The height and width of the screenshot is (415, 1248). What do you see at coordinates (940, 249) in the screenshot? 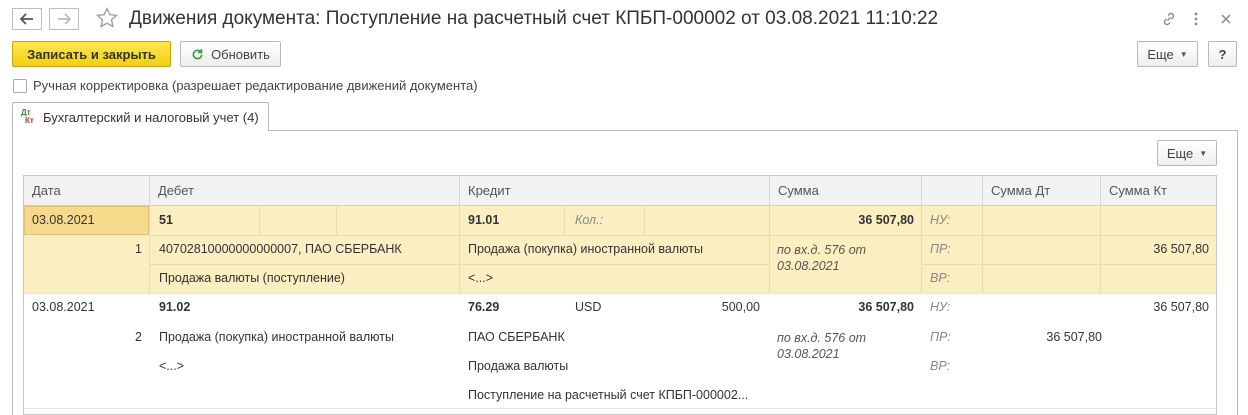
I see `row1-pr-label: ПР:` at bounding box center [940, 249].